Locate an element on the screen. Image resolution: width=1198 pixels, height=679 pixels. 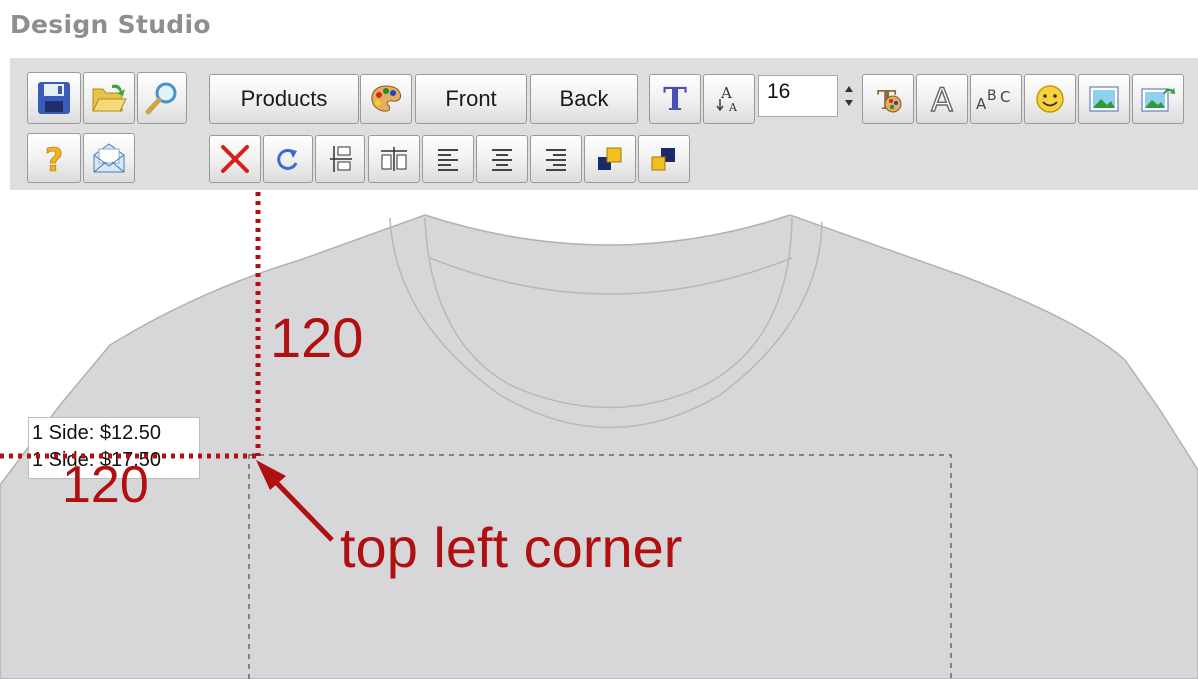
image-icon is located at coordinates (1104, 99).